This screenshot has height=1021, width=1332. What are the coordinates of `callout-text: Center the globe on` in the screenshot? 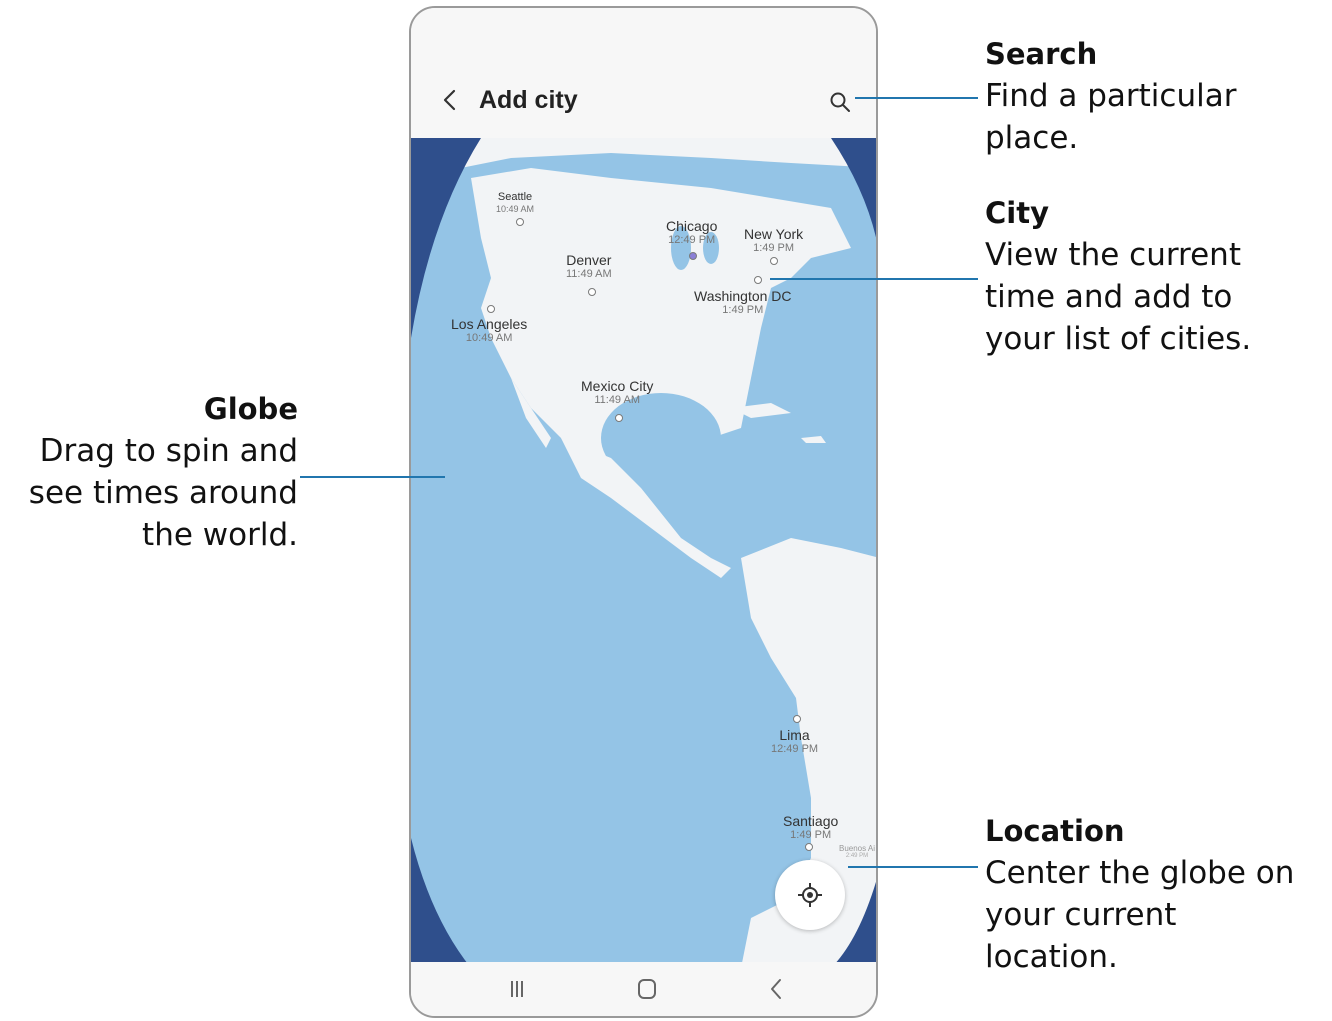 It's located at (1140, 873).